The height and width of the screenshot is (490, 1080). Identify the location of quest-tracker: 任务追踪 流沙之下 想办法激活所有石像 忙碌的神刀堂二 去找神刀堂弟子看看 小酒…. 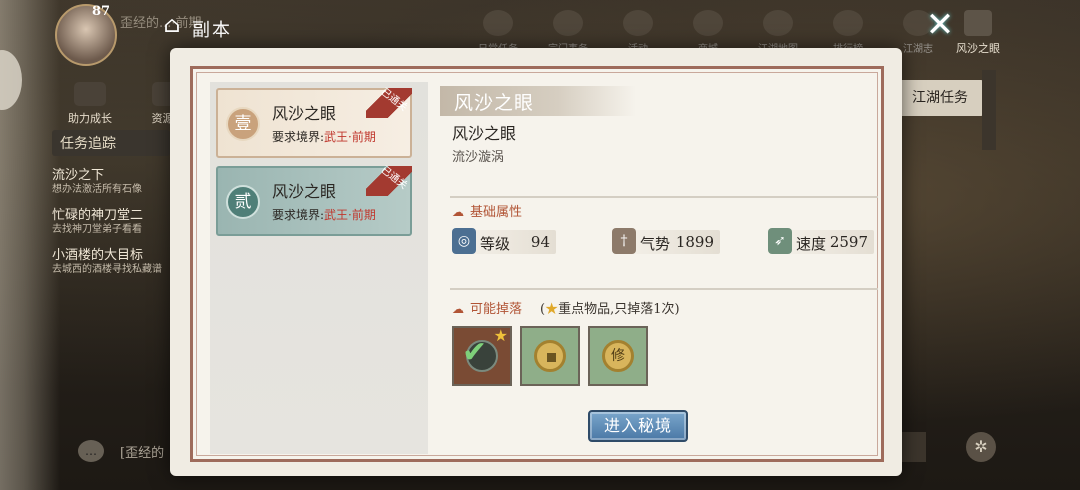
(117, 203).